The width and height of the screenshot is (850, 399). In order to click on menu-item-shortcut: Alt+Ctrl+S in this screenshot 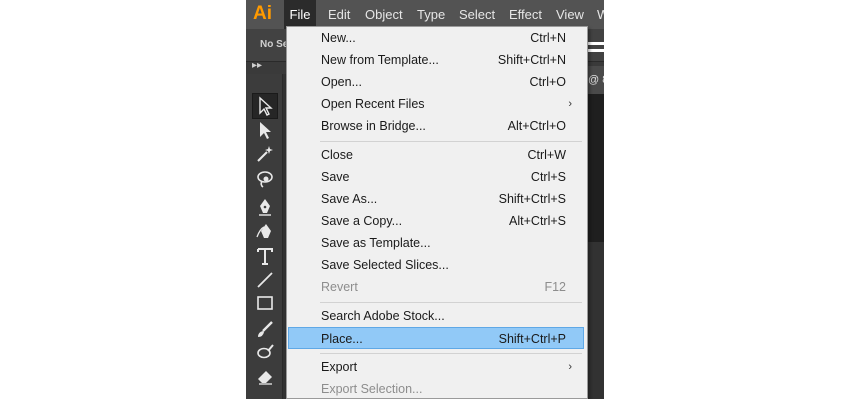, I will do `click(537, 221)`.